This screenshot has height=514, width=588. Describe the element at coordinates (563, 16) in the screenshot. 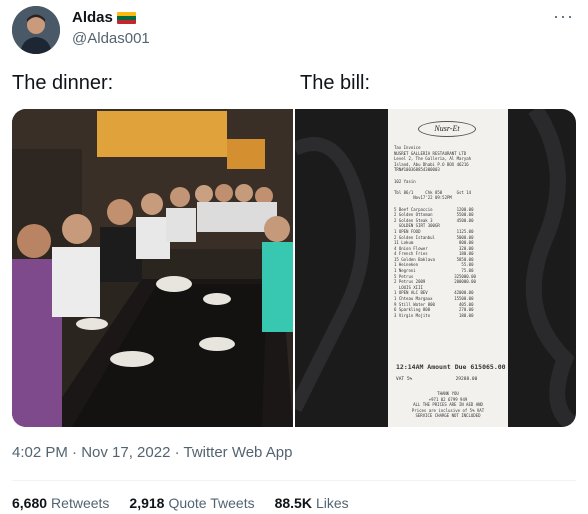

I see `more-icon: ···` at that location.